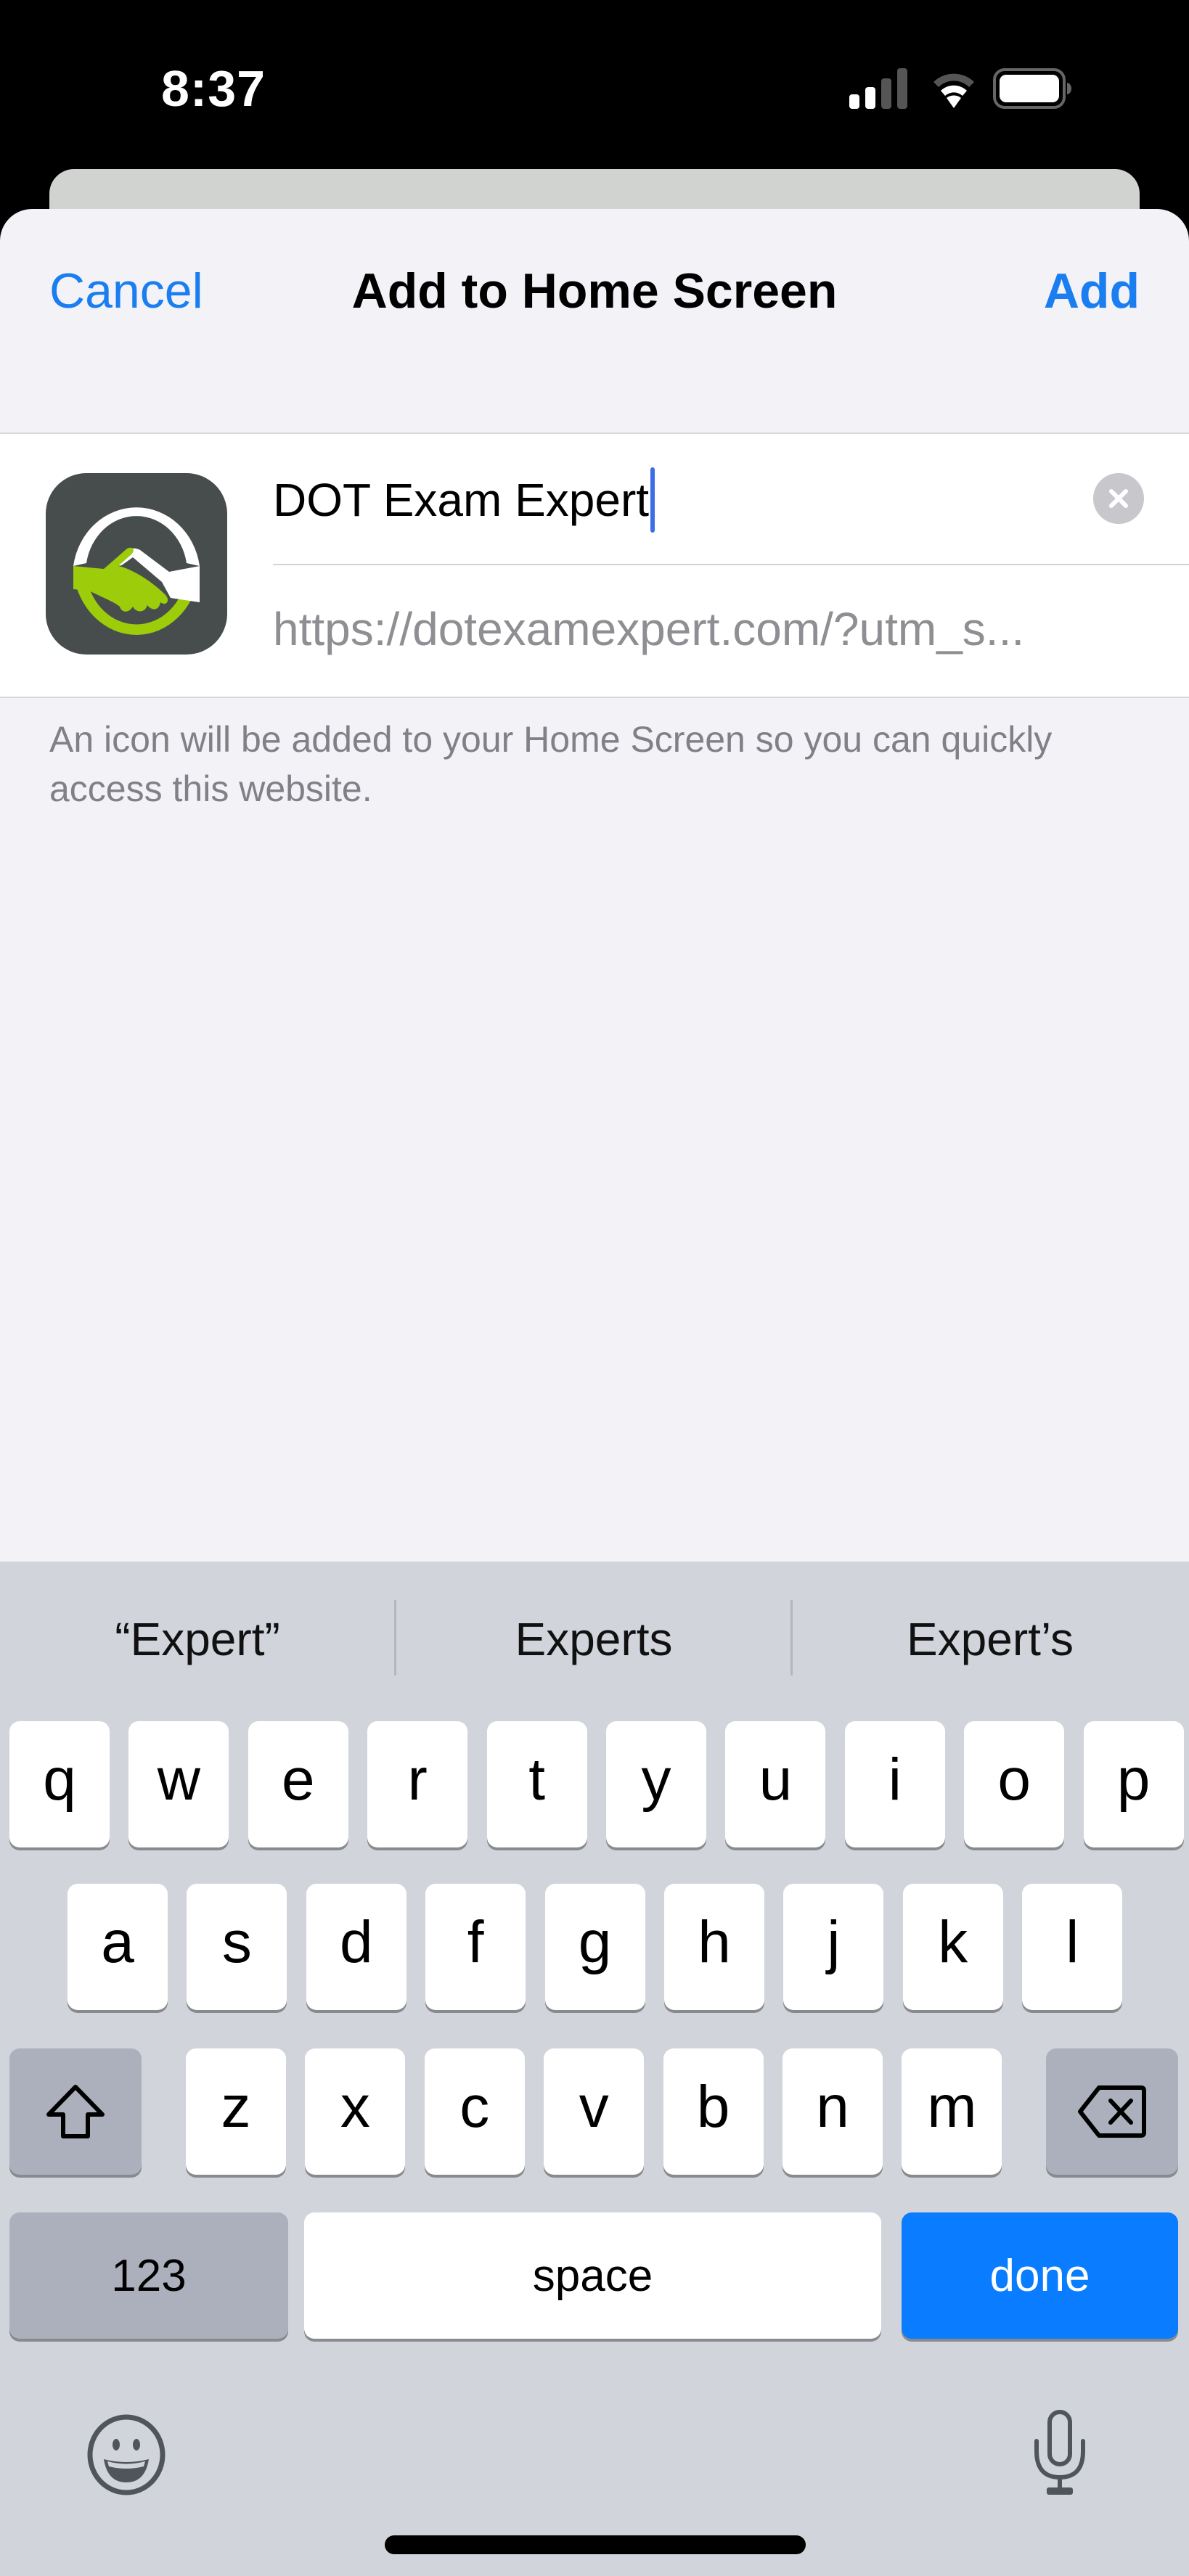  What do you see at coordinates (953, 1942) in the screenshot?
I see `key-label: k` at bounding box center [953, 1942].